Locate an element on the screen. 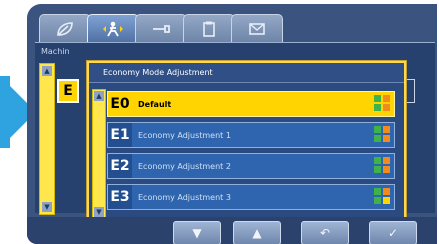  item-code: E0 is located at coordinates (120, 104).